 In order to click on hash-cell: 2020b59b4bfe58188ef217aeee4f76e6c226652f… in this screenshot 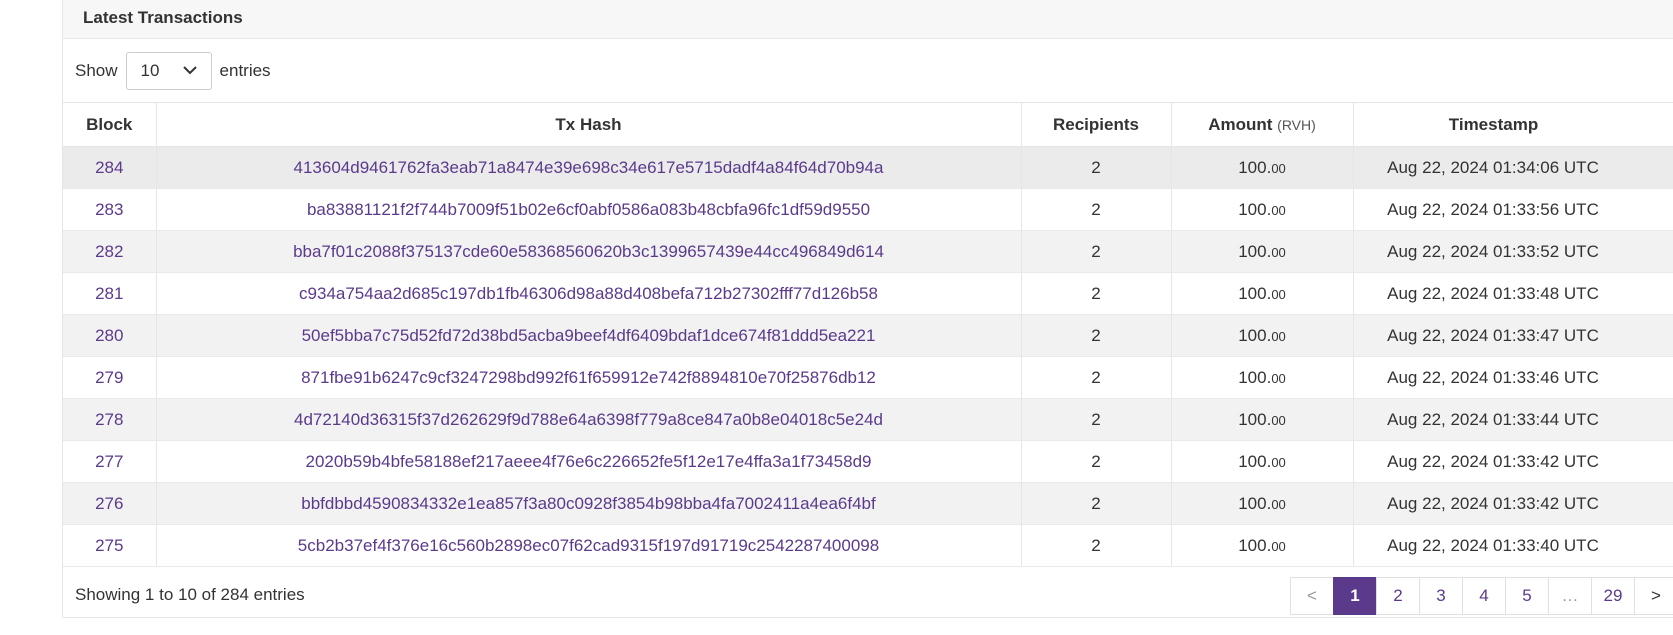, I will do `click(589, 461)`.